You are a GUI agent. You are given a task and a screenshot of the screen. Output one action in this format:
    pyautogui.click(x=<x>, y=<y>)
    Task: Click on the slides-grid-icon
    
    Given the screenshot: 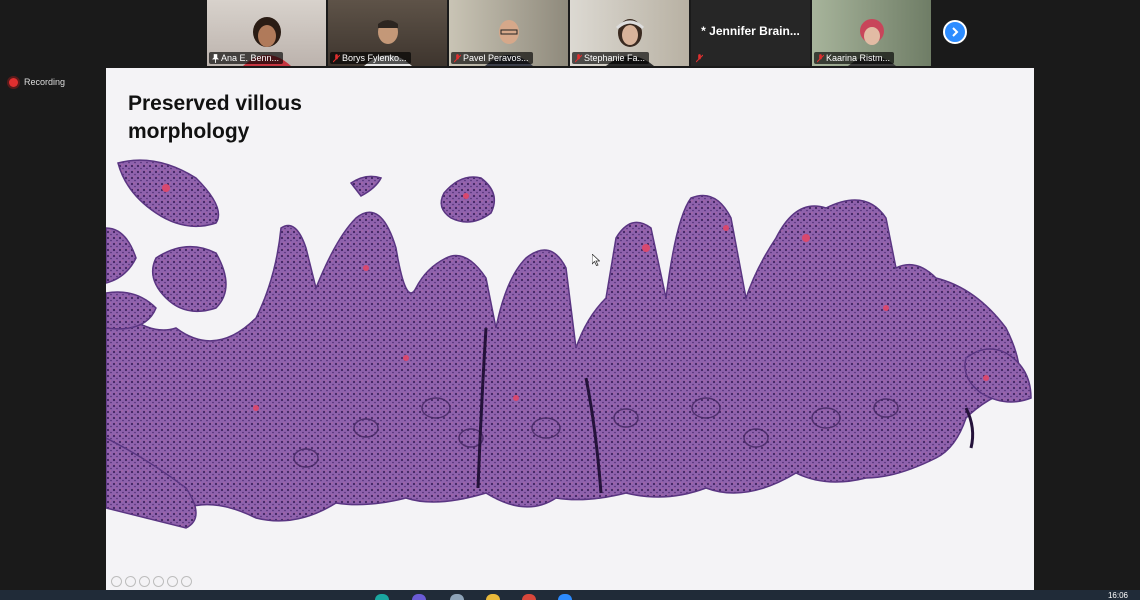 What is the action you would take?
    pyautogui.click(x=158, y=581)
    